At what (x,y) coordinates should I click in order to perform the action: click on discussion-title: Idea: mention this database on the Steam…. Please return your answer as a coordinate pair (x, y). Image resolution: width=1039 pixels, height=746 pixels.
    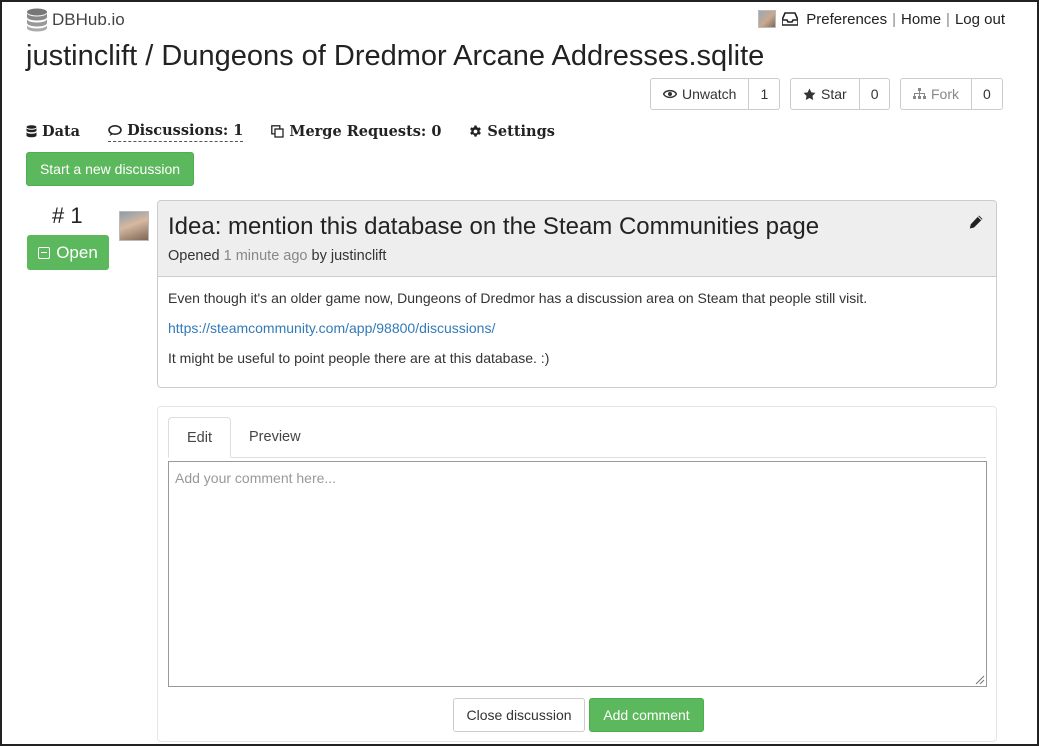
    Looking at the image, I should click on (494, 226).